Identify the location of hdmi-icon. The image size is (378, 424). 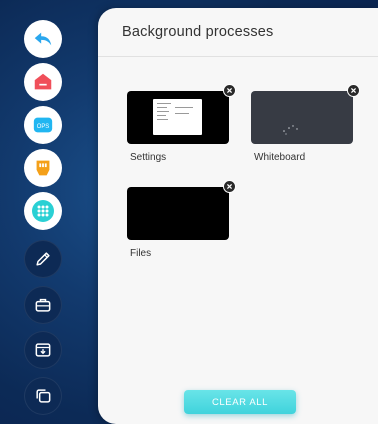
(43, 168).